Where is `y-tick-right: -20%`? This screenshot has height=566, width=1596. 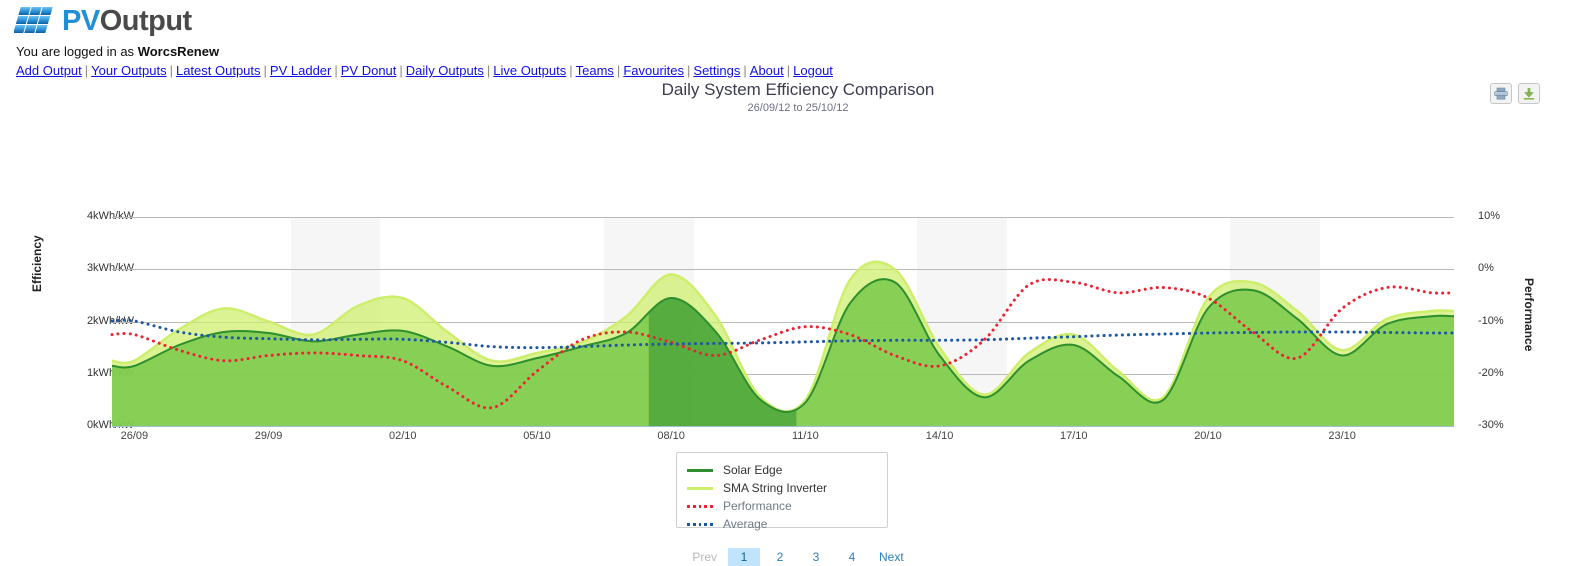
y-tick-right: -20% is located at coordinates (1491, 372).